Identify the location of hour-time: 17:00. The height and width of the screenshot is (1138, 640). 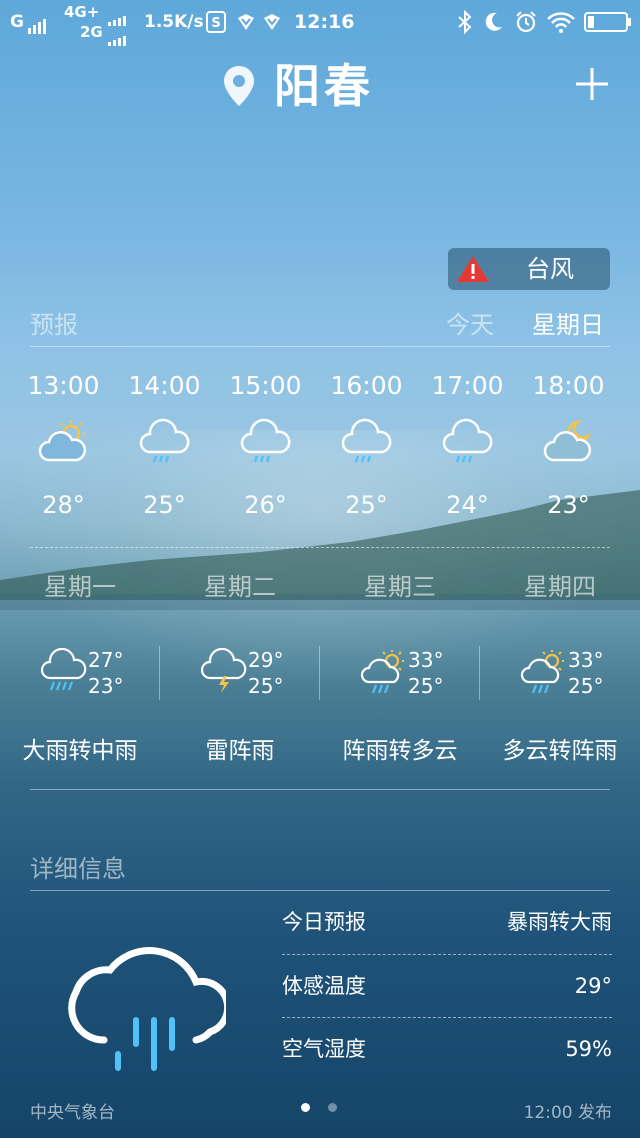
(467, 385).